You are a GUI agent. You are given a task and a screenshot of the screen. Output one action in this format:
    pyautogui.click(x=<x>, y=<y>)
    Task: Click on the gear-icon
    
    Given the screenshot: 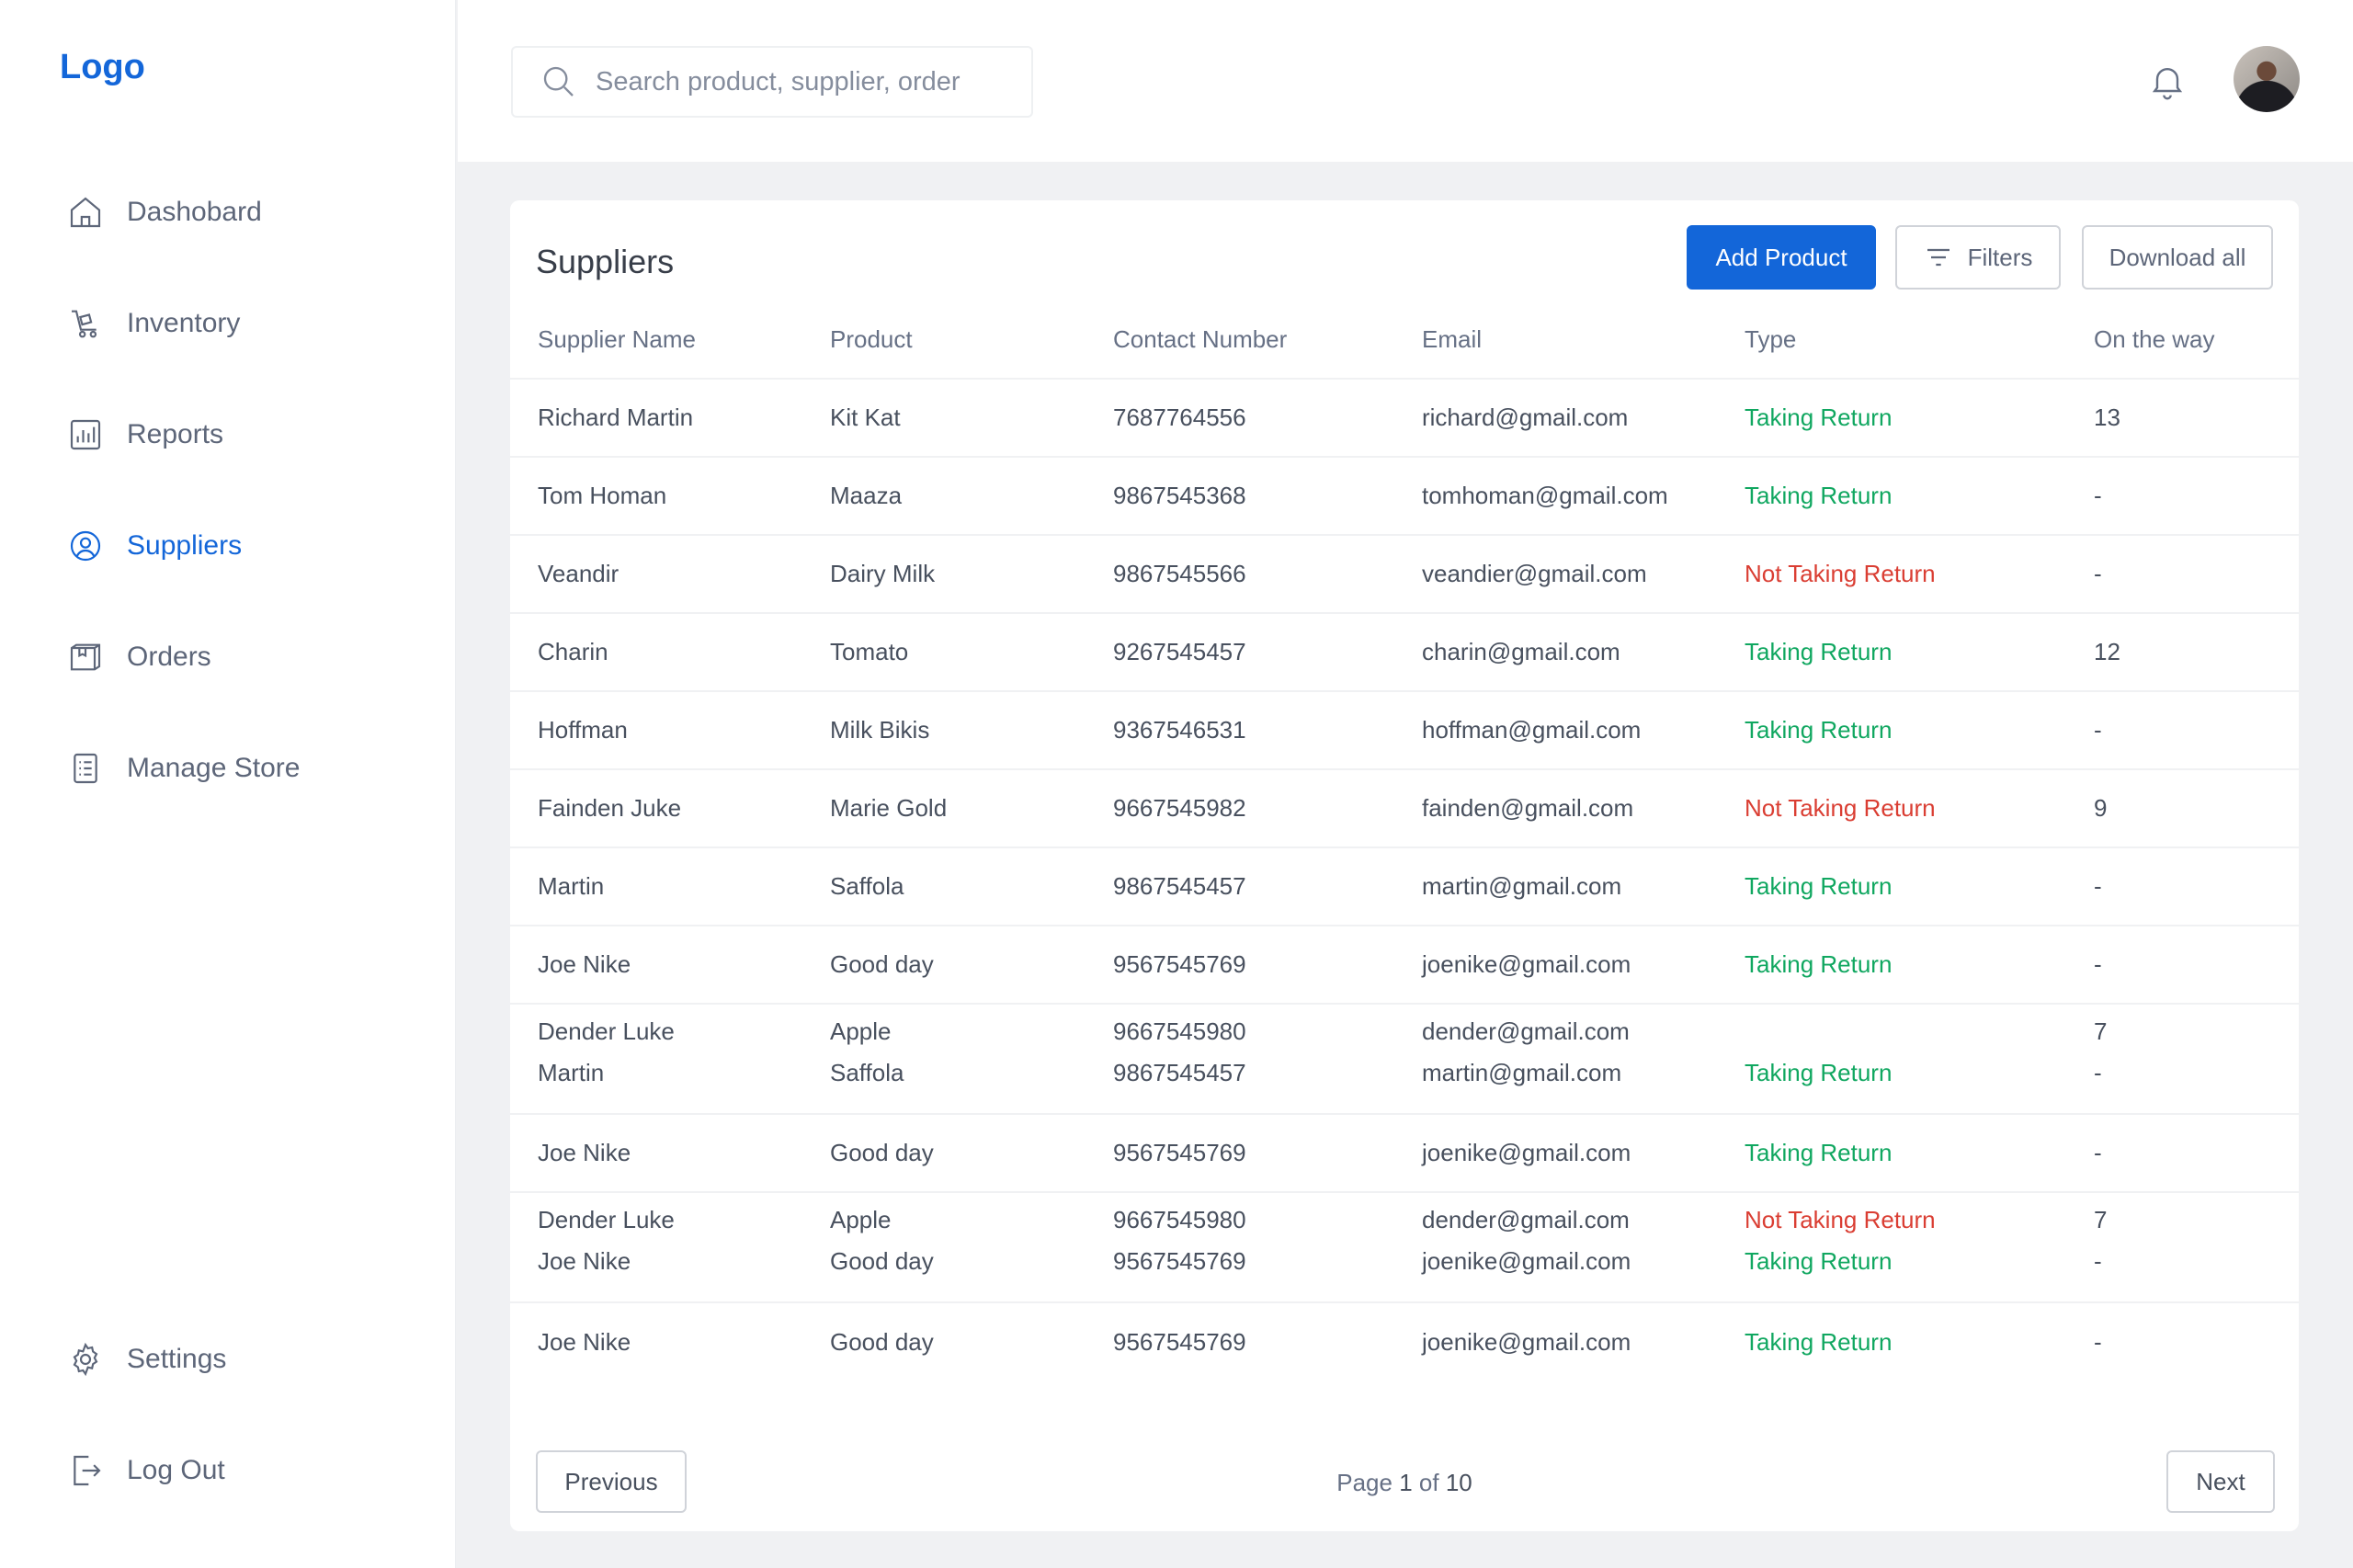 What is the action you would take?
    pyautogui.click(x=85, y=1359)
    